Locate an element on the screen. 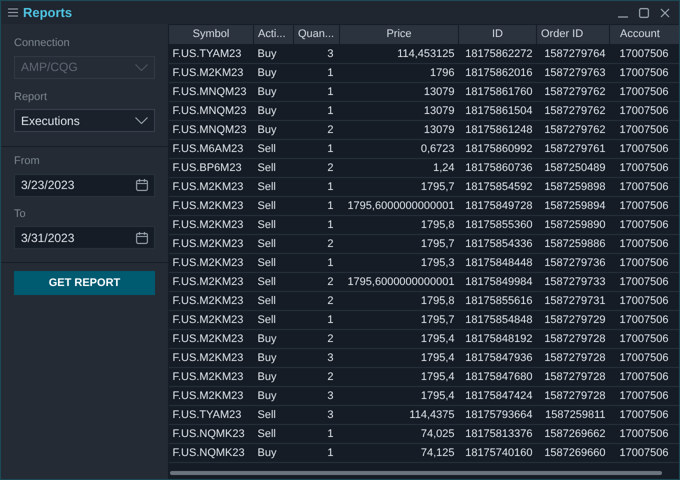 The image size is (680, 480). table-cell: 1795,8 is located at coordinates (399, 301).